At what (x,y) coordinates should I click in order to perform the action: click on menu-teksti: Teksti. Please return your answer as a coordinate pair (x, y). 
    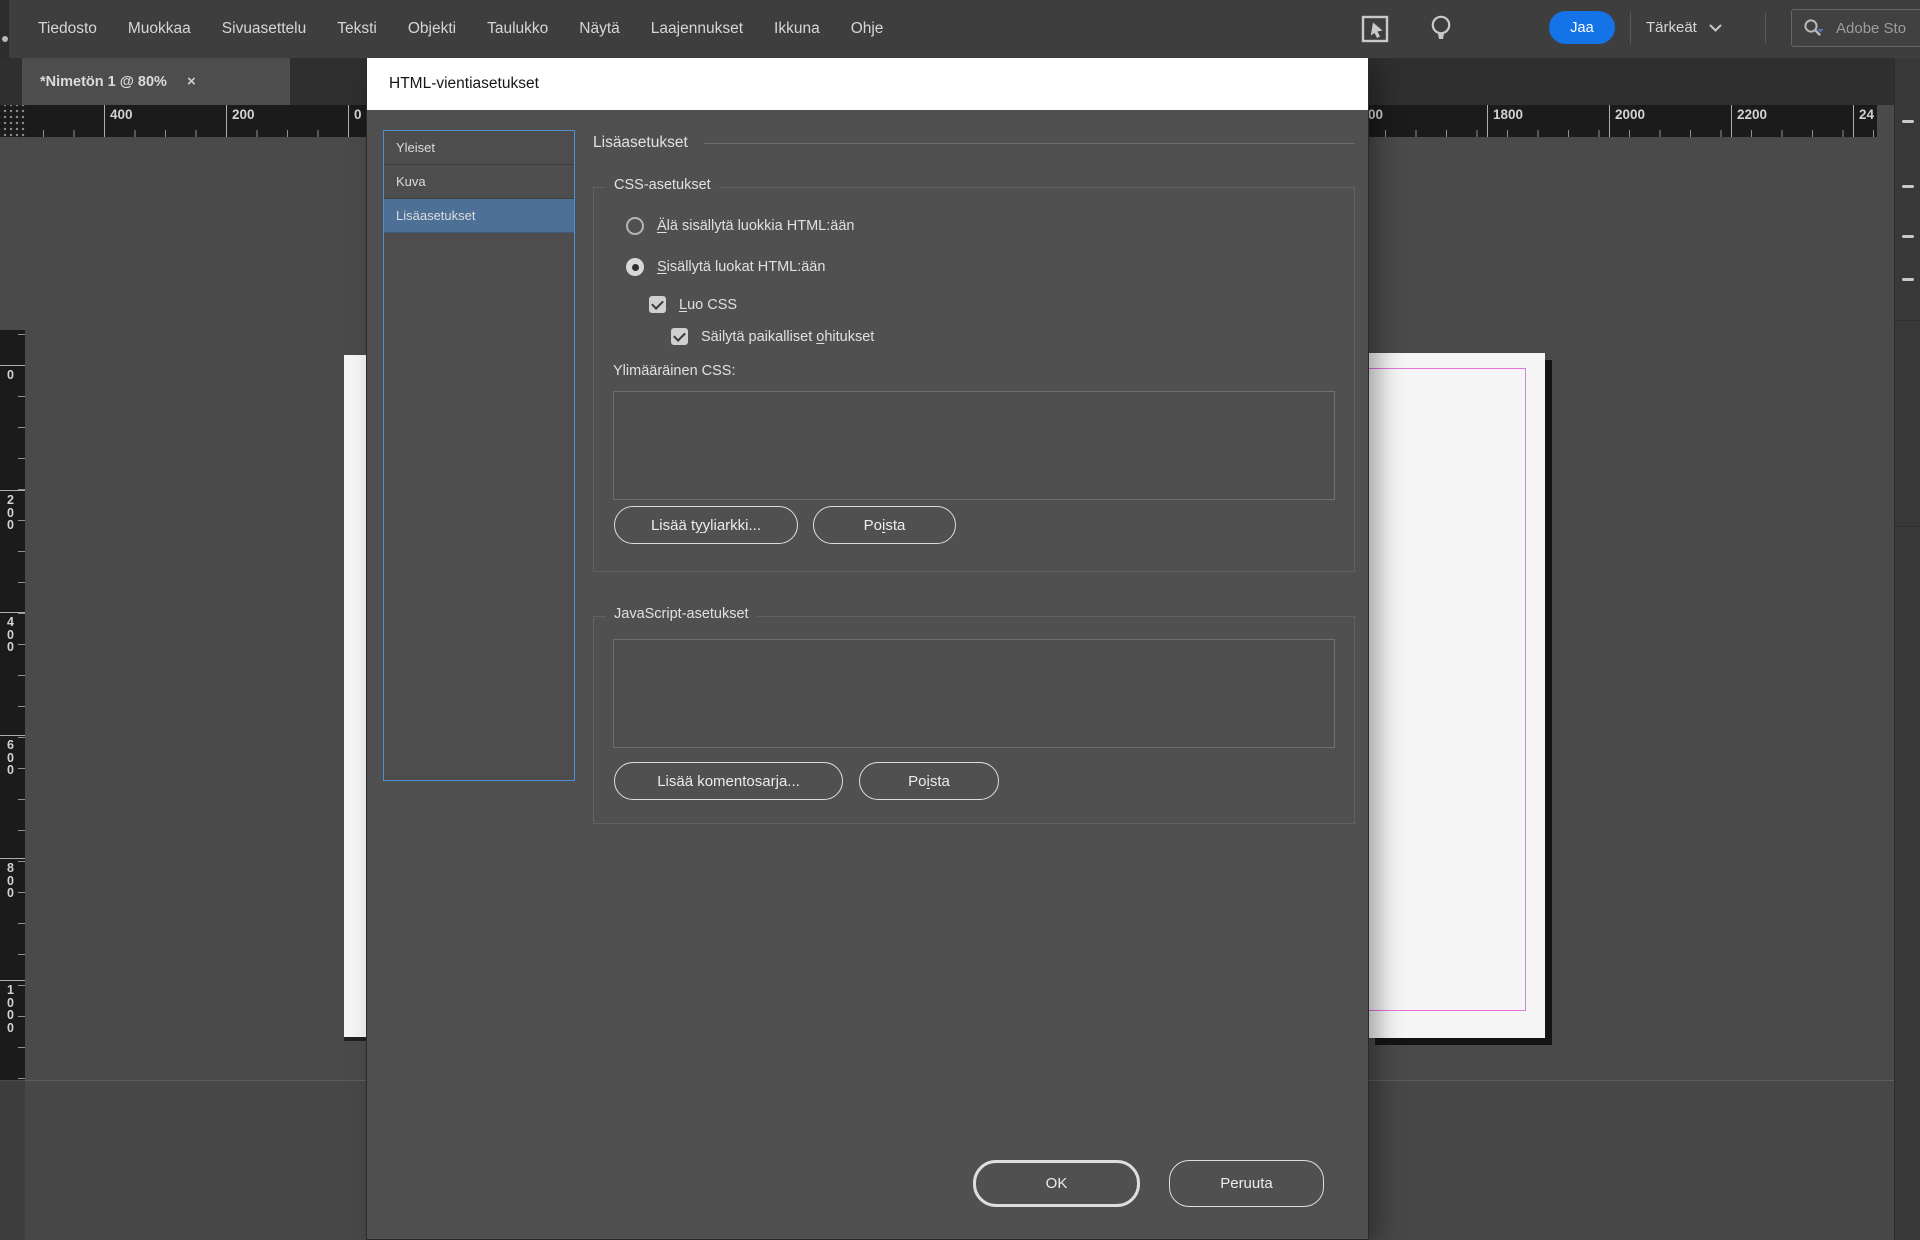
    Looking at the image, I should click on (357, 29).